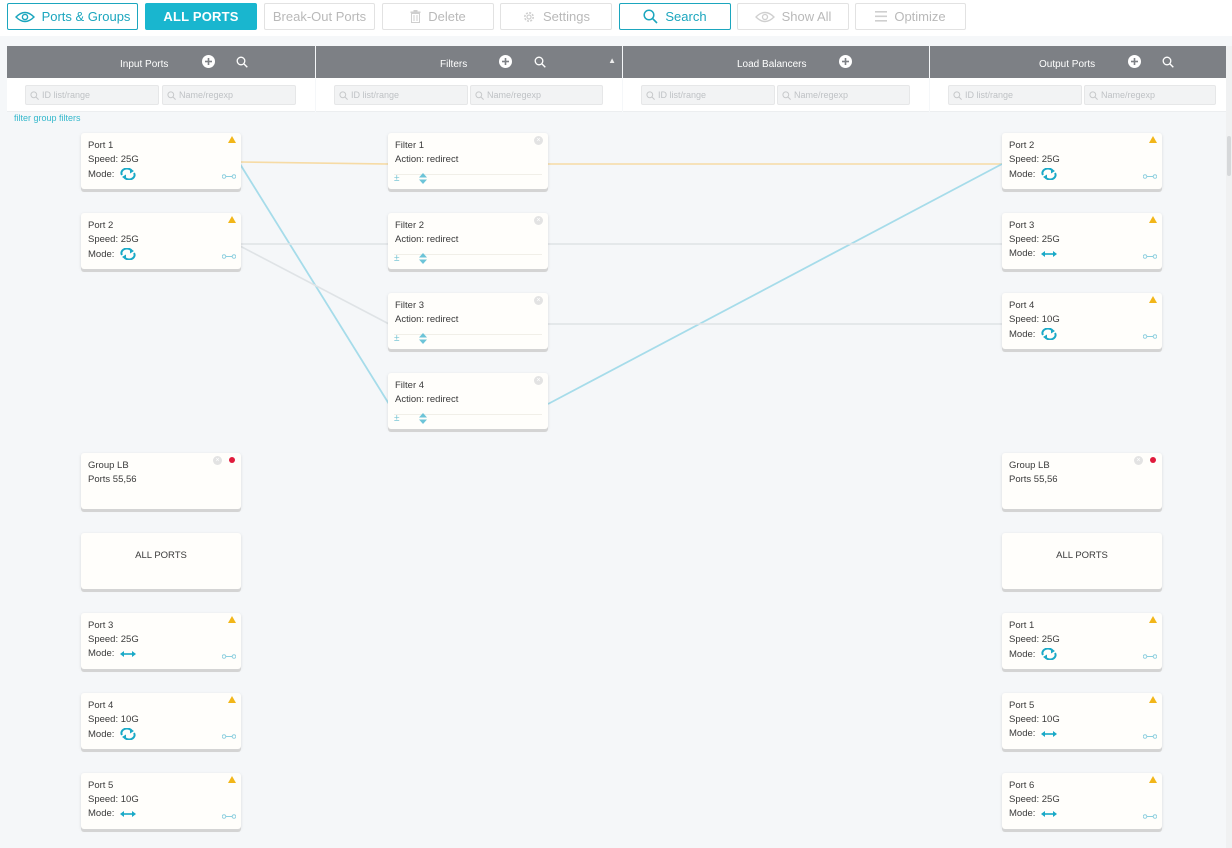  I want to click on search-input-ports-icon, so click(242, 63).